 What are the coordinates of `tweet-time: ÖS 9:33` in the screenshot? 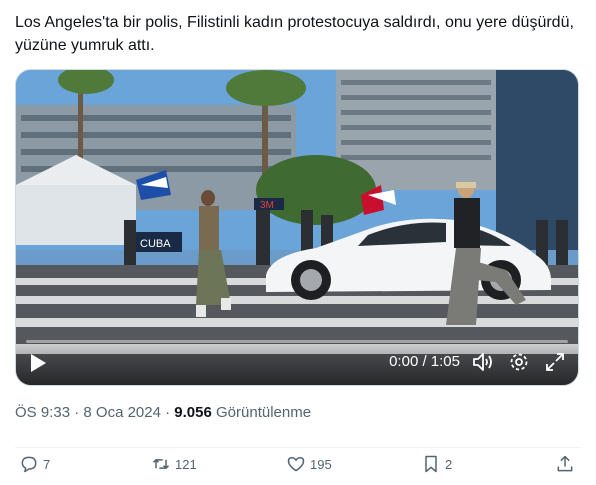 It's located at (42, 412).